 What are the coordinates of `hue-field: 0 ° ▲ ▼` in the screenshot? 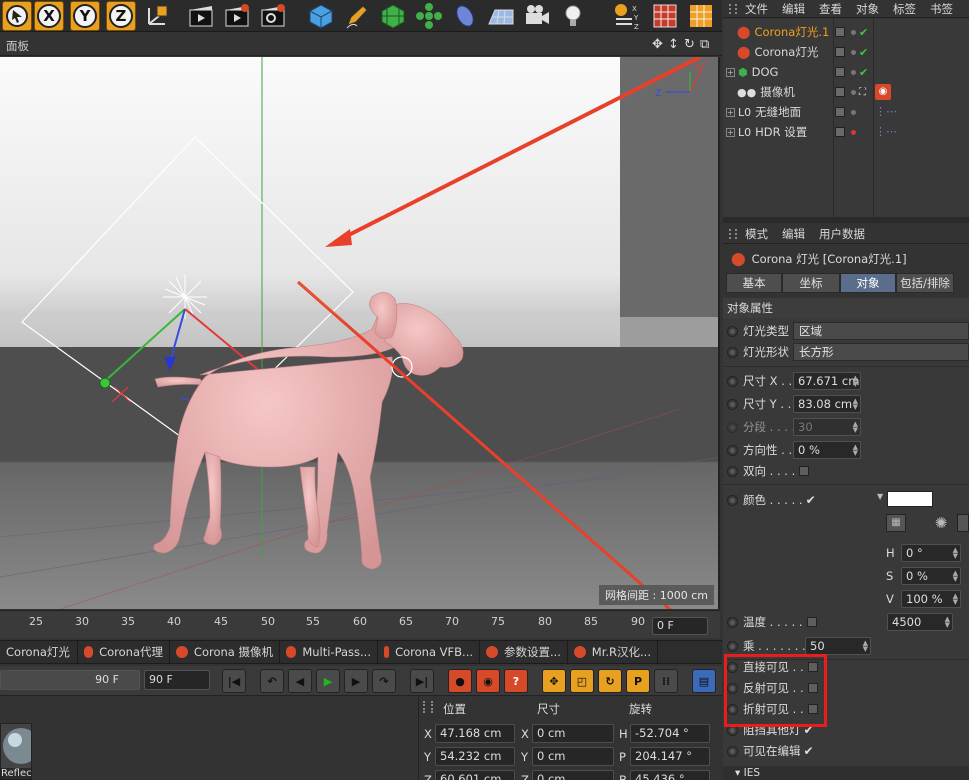 It's located at (931, 553).